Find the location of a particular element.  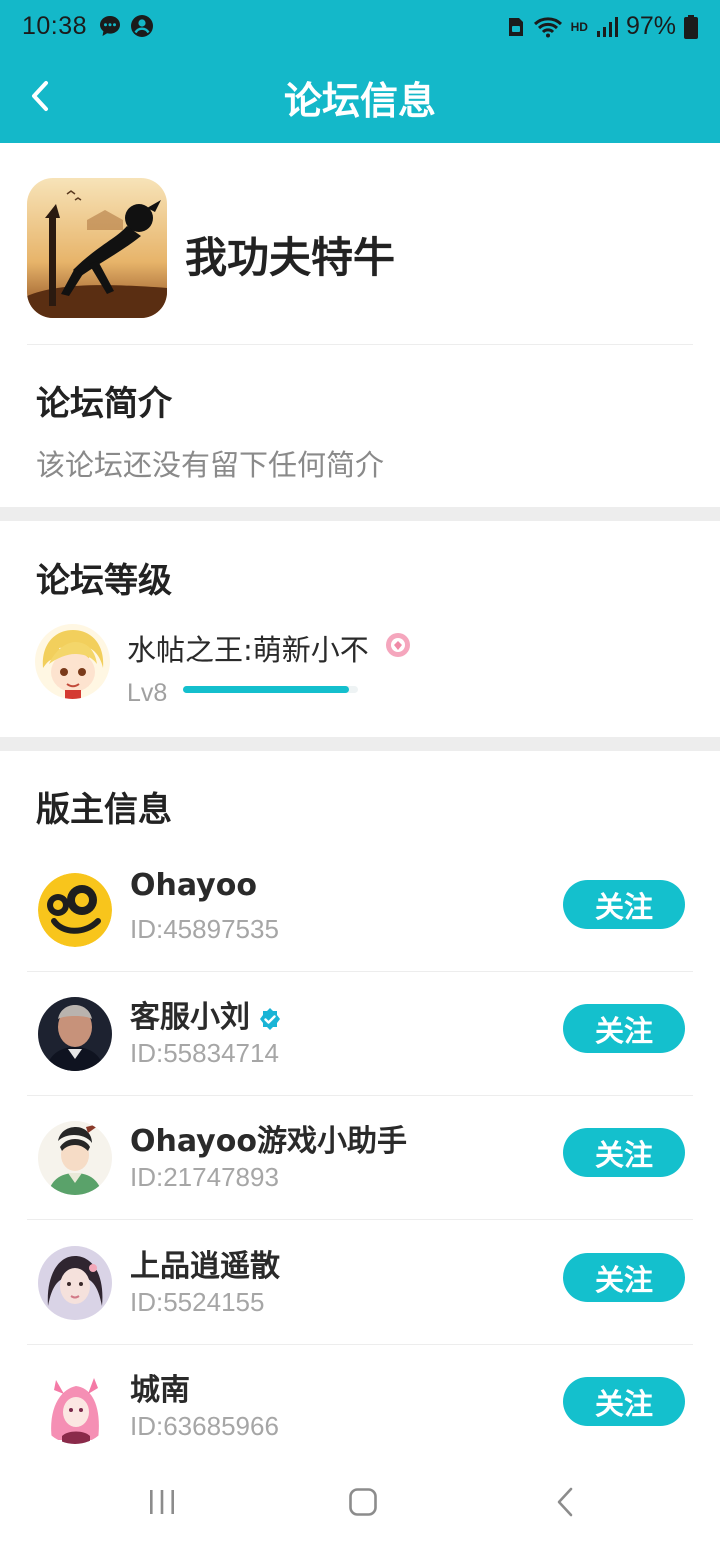

battery-percent: 97% is located at coordinates (650, 26).